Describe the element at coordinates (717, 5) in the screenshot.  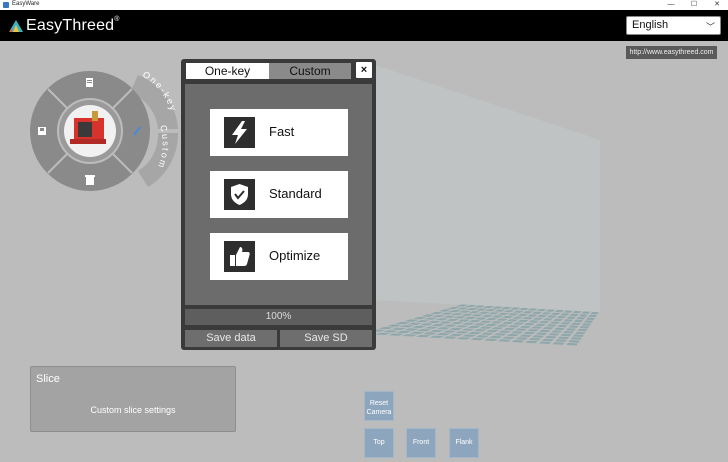
I see `close-window-button: ✕` at that location.